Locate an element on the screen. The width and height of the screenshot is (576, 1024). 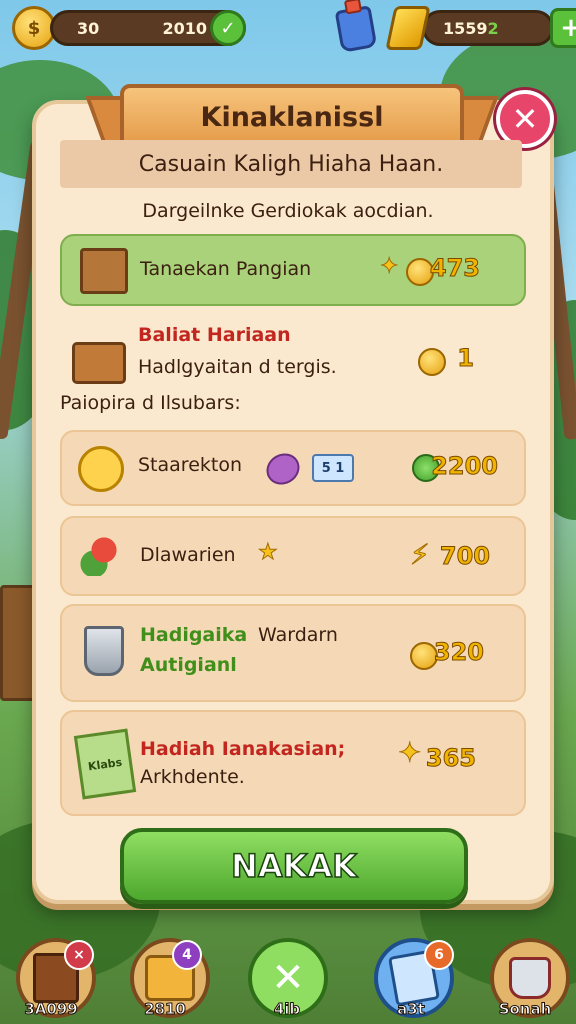
reward-title-suffix: Wardarn is located at coordinates (298, 635).